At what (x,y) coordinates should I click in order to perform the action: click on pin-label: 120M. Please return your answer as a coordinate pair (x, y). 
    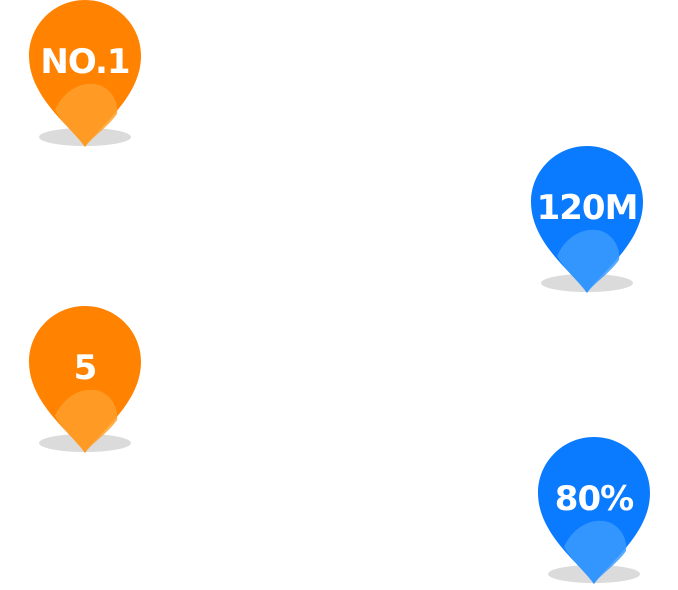
    Looking at the image, I should click on (587, 208).